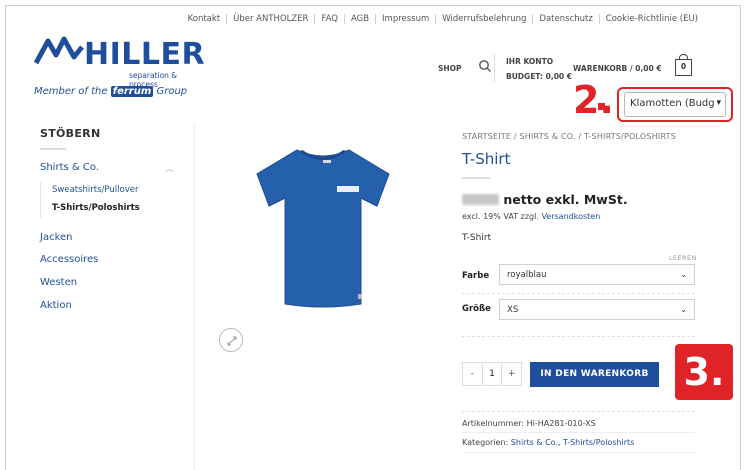  Describe the element at coordinates (477, 238) in the screenshot. I see `product-description: T-Shirt` at that location.